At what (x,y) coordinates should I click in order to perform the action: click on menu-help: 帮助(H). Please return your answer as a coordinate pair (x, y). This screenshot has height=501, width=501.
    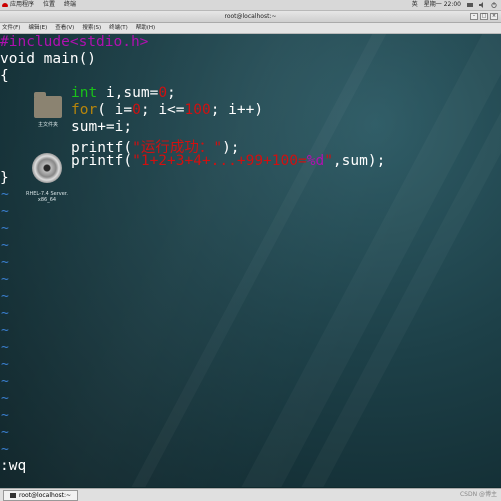
    Looking at the image, I should click on (145, 28).